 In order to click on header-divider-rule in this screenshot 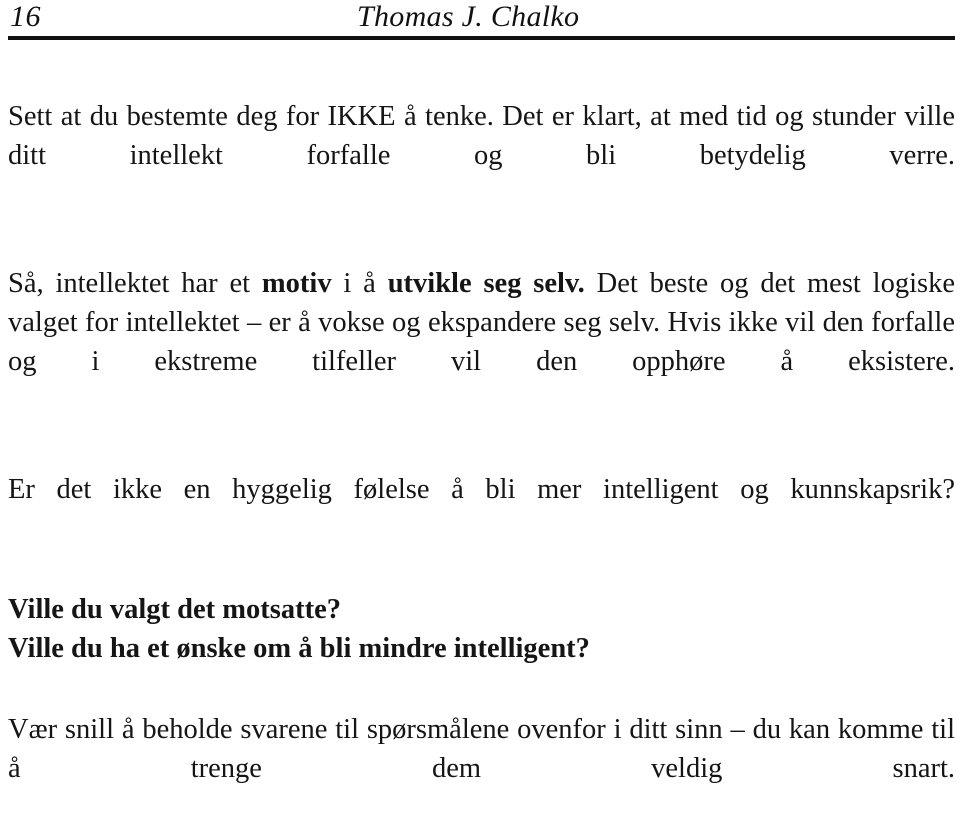, I will do `click(481, 38)`.